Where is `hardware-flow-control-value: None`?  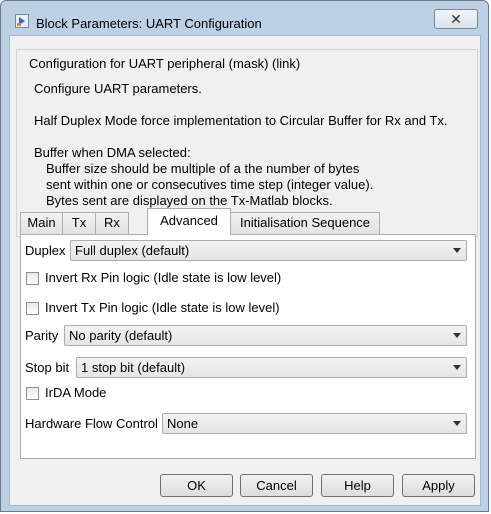
hardware-flow-control-value: None is located at coordinates (183, 423).